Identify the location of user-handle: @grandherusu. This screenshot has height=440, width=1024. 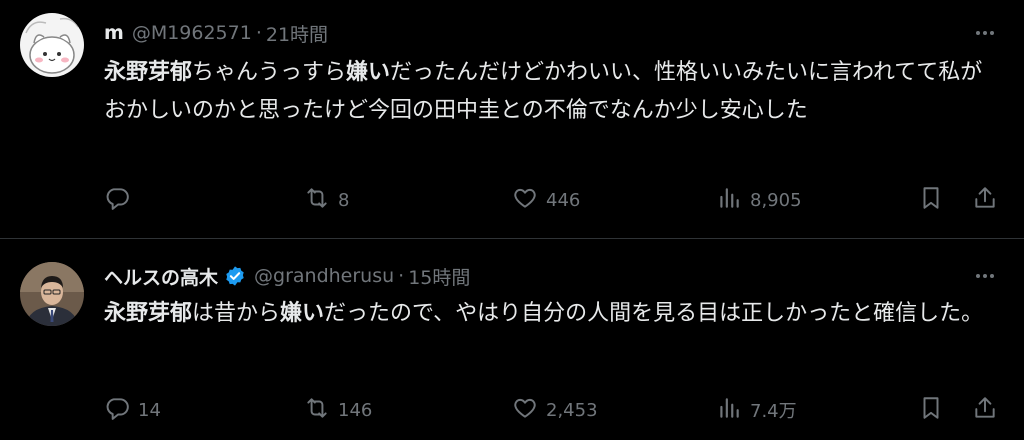
(324, 276).